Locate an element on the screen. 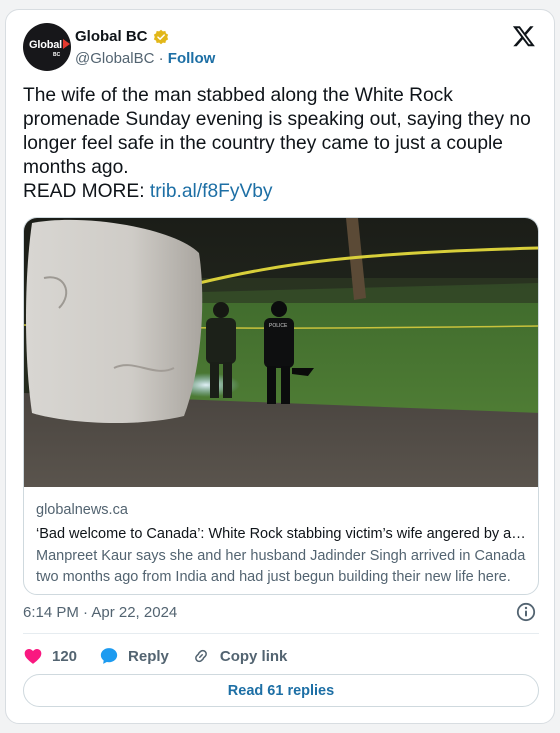  reply-label: Reply is located at coordinates (148, 656).